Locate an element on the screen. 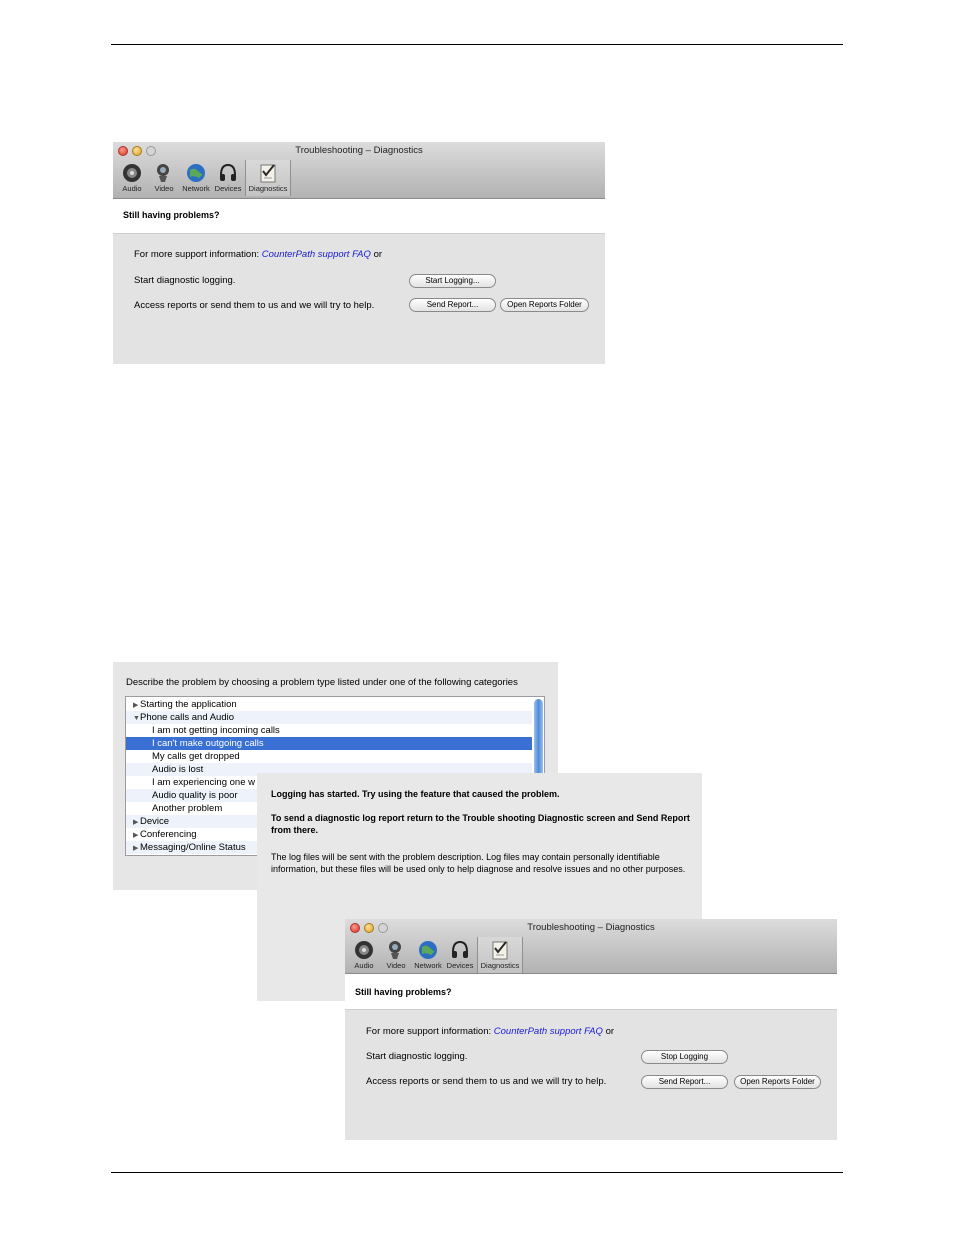 The image size is (954, 1235). list-item-label: Starting the application is located at coordinates (188, 704).